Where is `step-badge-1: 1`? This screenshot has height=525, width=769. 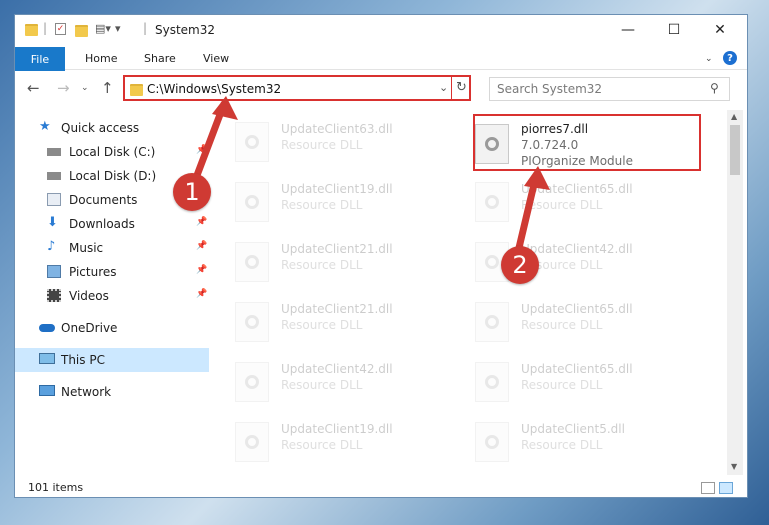
step-badge-1: 1 is located at coordinates (192, 192).